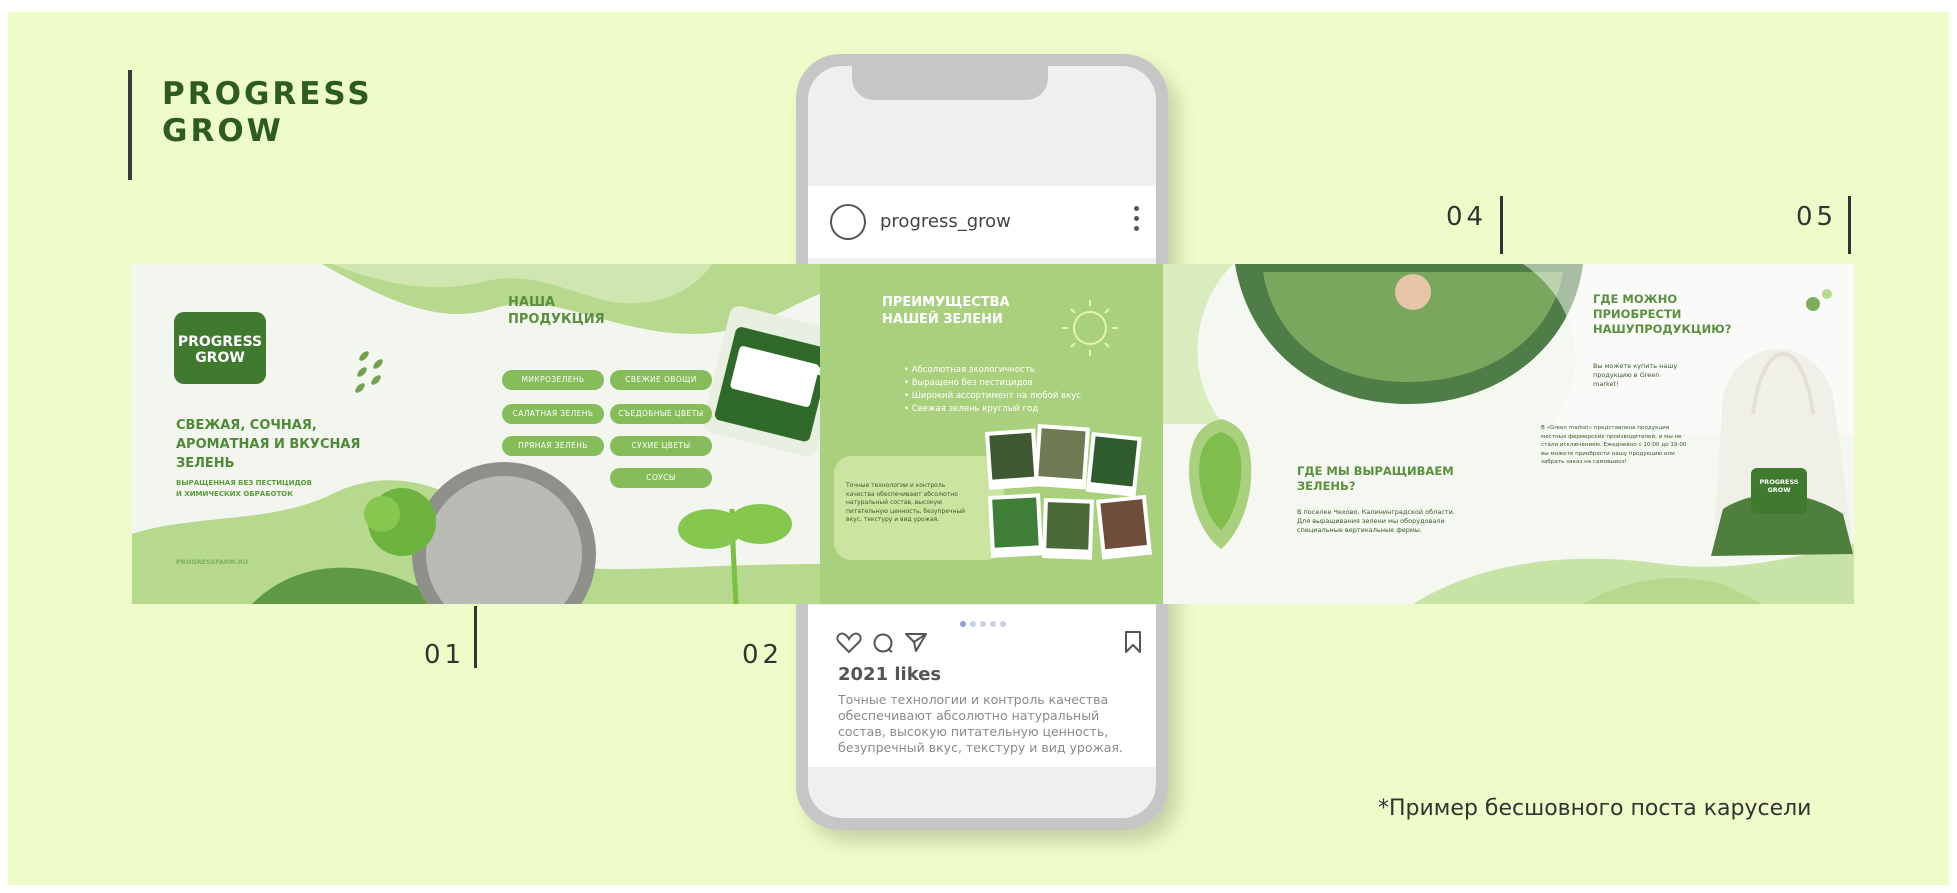 The height and width of the screenshot is (893, 1957). Describe the element at coordinates (1467, 217) in the screenshot. I see `step-04: 04` at that location.